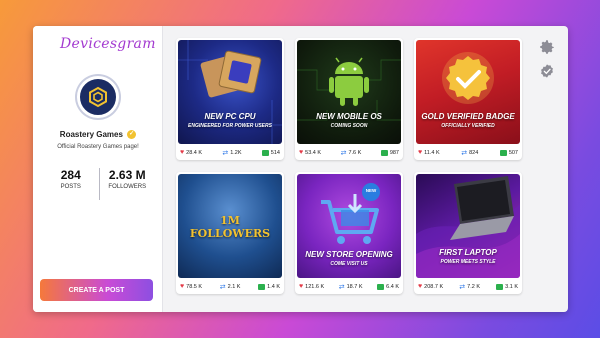 This screenshot has width=600, height=338. I want to click on likes-count: 53.4 K, so click(313, 152).